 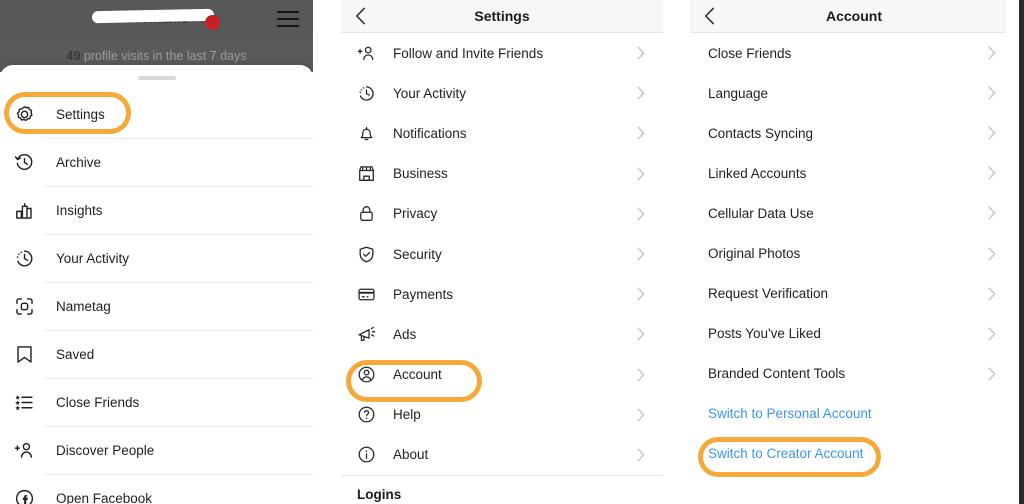 I want to click on settings-item-label: Help, so click(x=407, y=415).